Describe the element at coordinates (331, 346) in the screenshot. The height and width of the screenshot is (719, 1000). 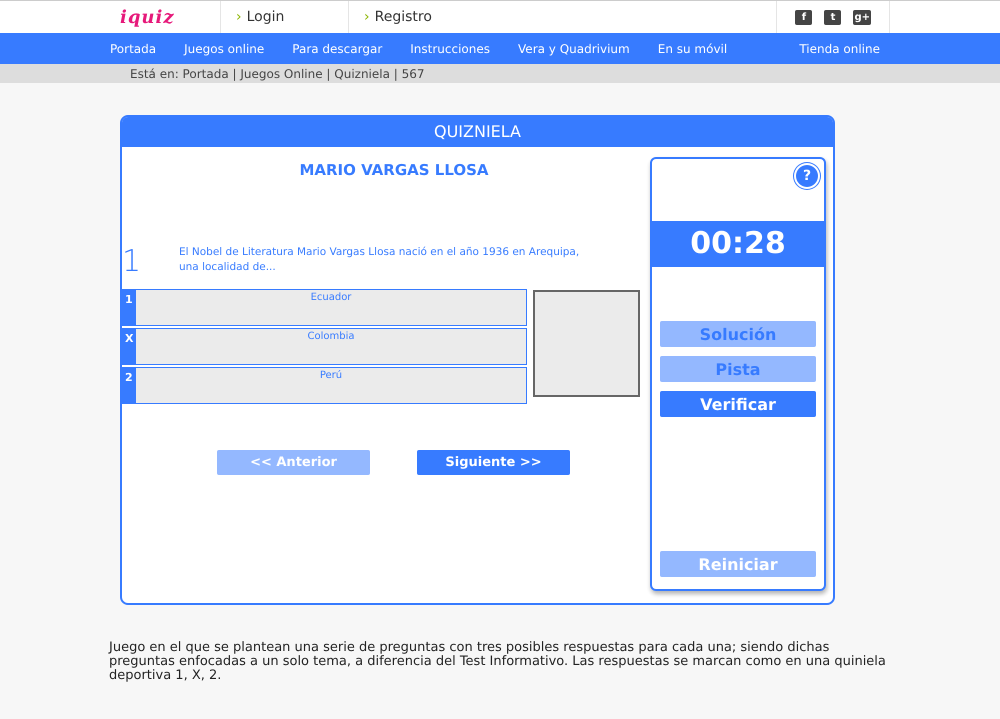
I see `answer-option: Colombia` at that location.